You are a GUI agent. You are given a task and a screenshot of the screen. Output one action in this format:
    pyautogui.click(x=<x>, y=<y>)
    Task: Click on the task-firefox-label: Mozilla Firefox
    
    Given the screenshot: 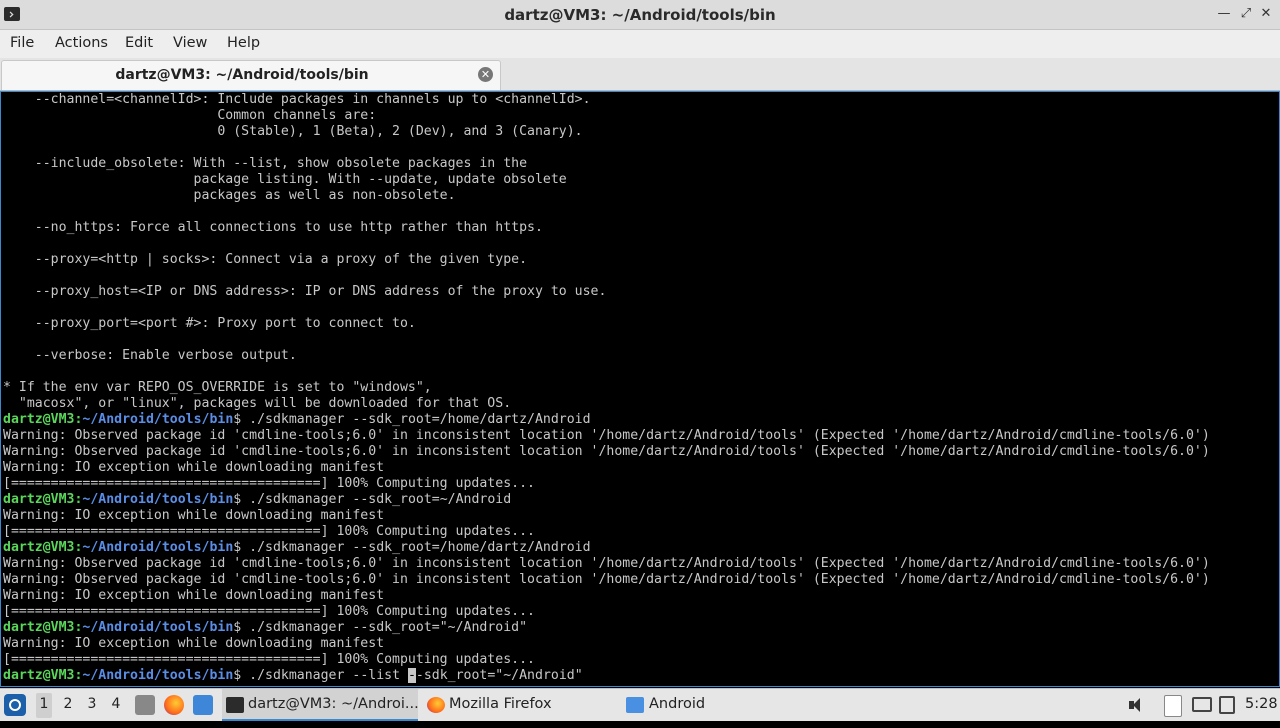 What is the action you would take?
    pyautogui.click(x=500, y=704)
    